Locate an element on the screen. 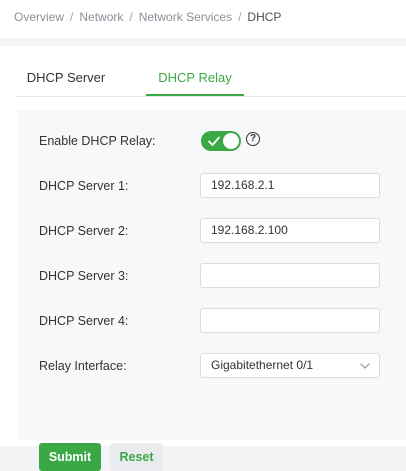 Image resolution: width=406 pixels, height=471 pixels. relay-interface-label: Relay Interface: is located at coordinates (83, 366).